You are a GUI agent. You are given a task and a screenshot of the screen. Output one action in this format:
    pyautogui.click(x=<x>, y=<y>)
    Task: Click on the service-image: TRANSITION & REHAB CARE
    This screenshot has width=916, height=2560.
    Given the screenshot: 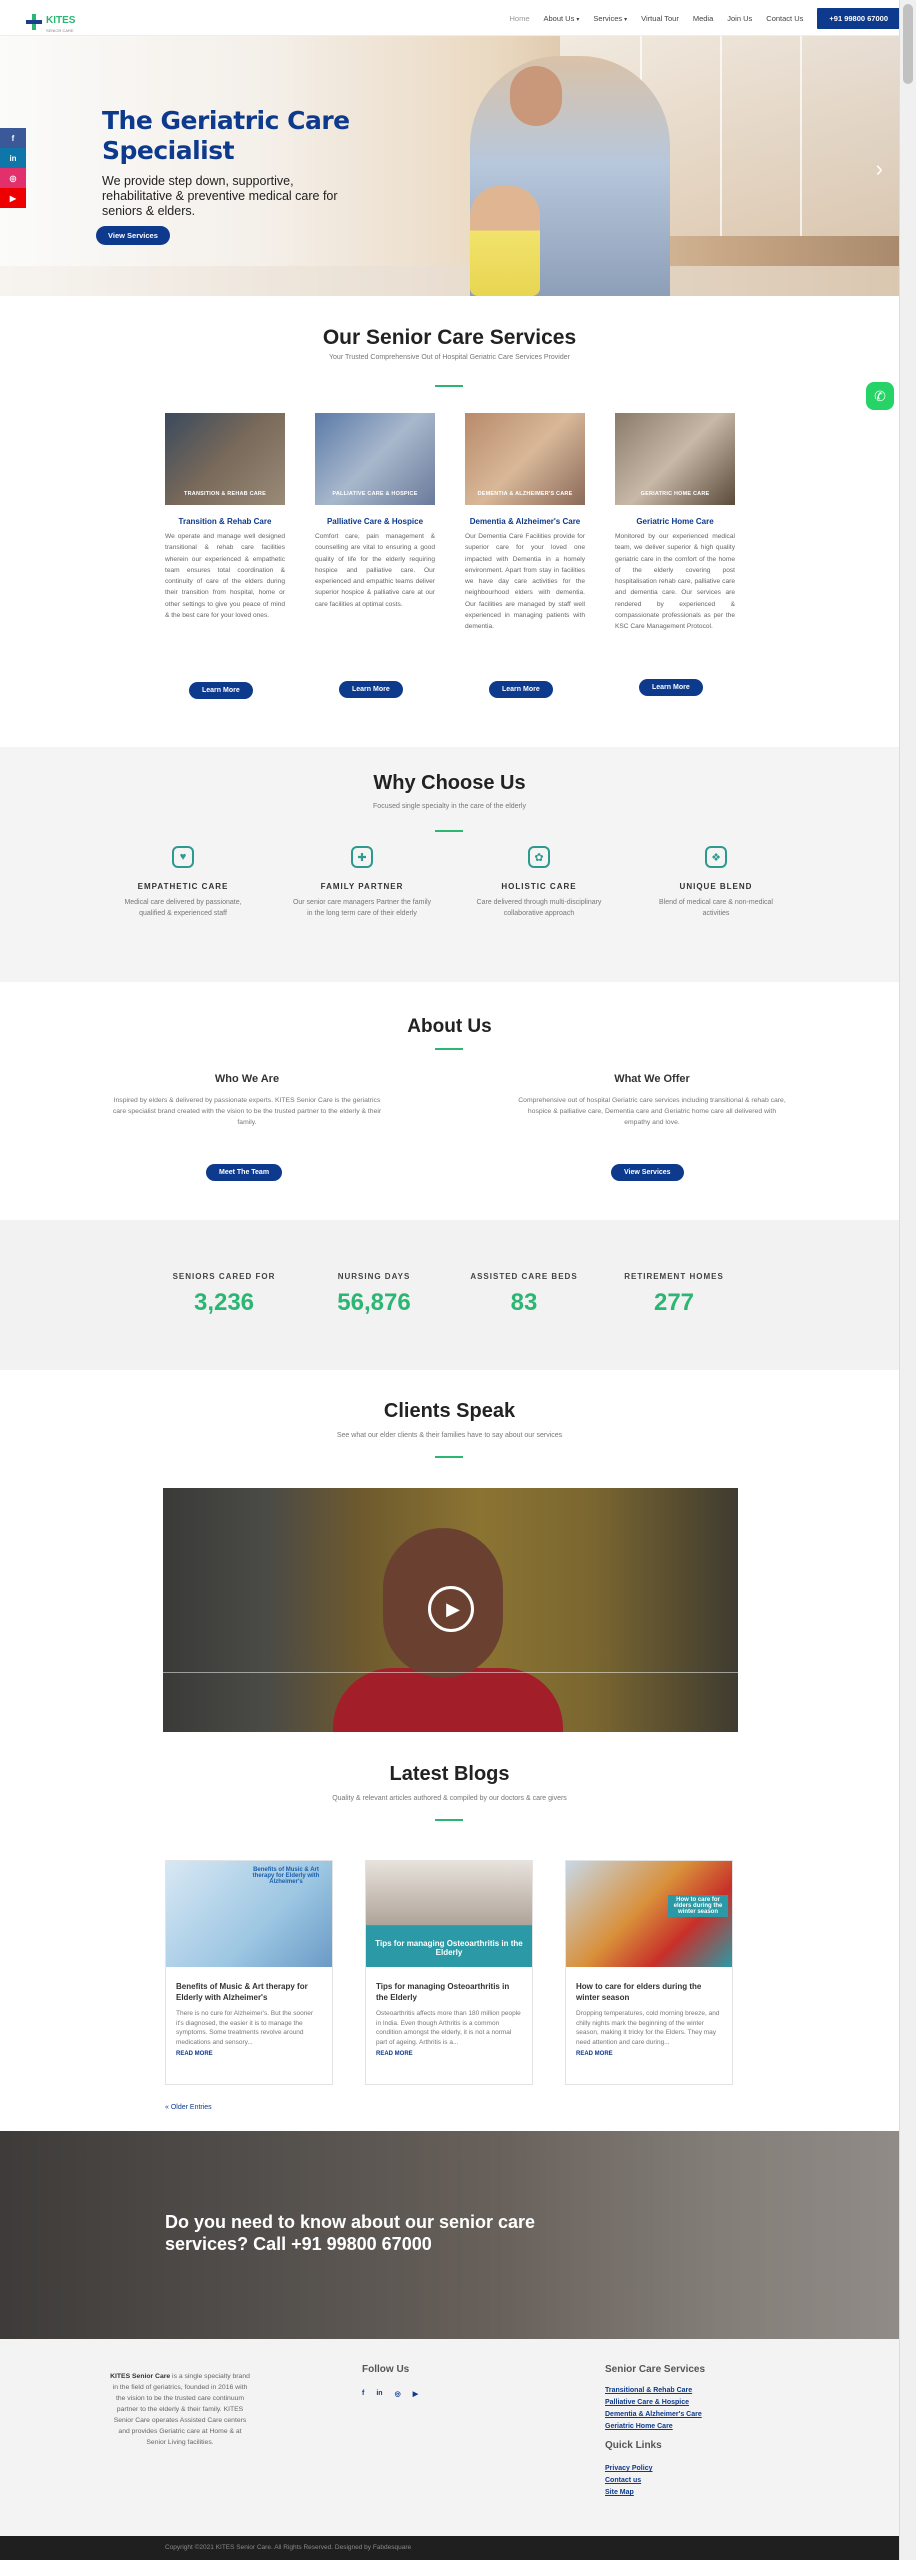 What is the action you would take?
    pyautogui.click(x=225, y=459)
    